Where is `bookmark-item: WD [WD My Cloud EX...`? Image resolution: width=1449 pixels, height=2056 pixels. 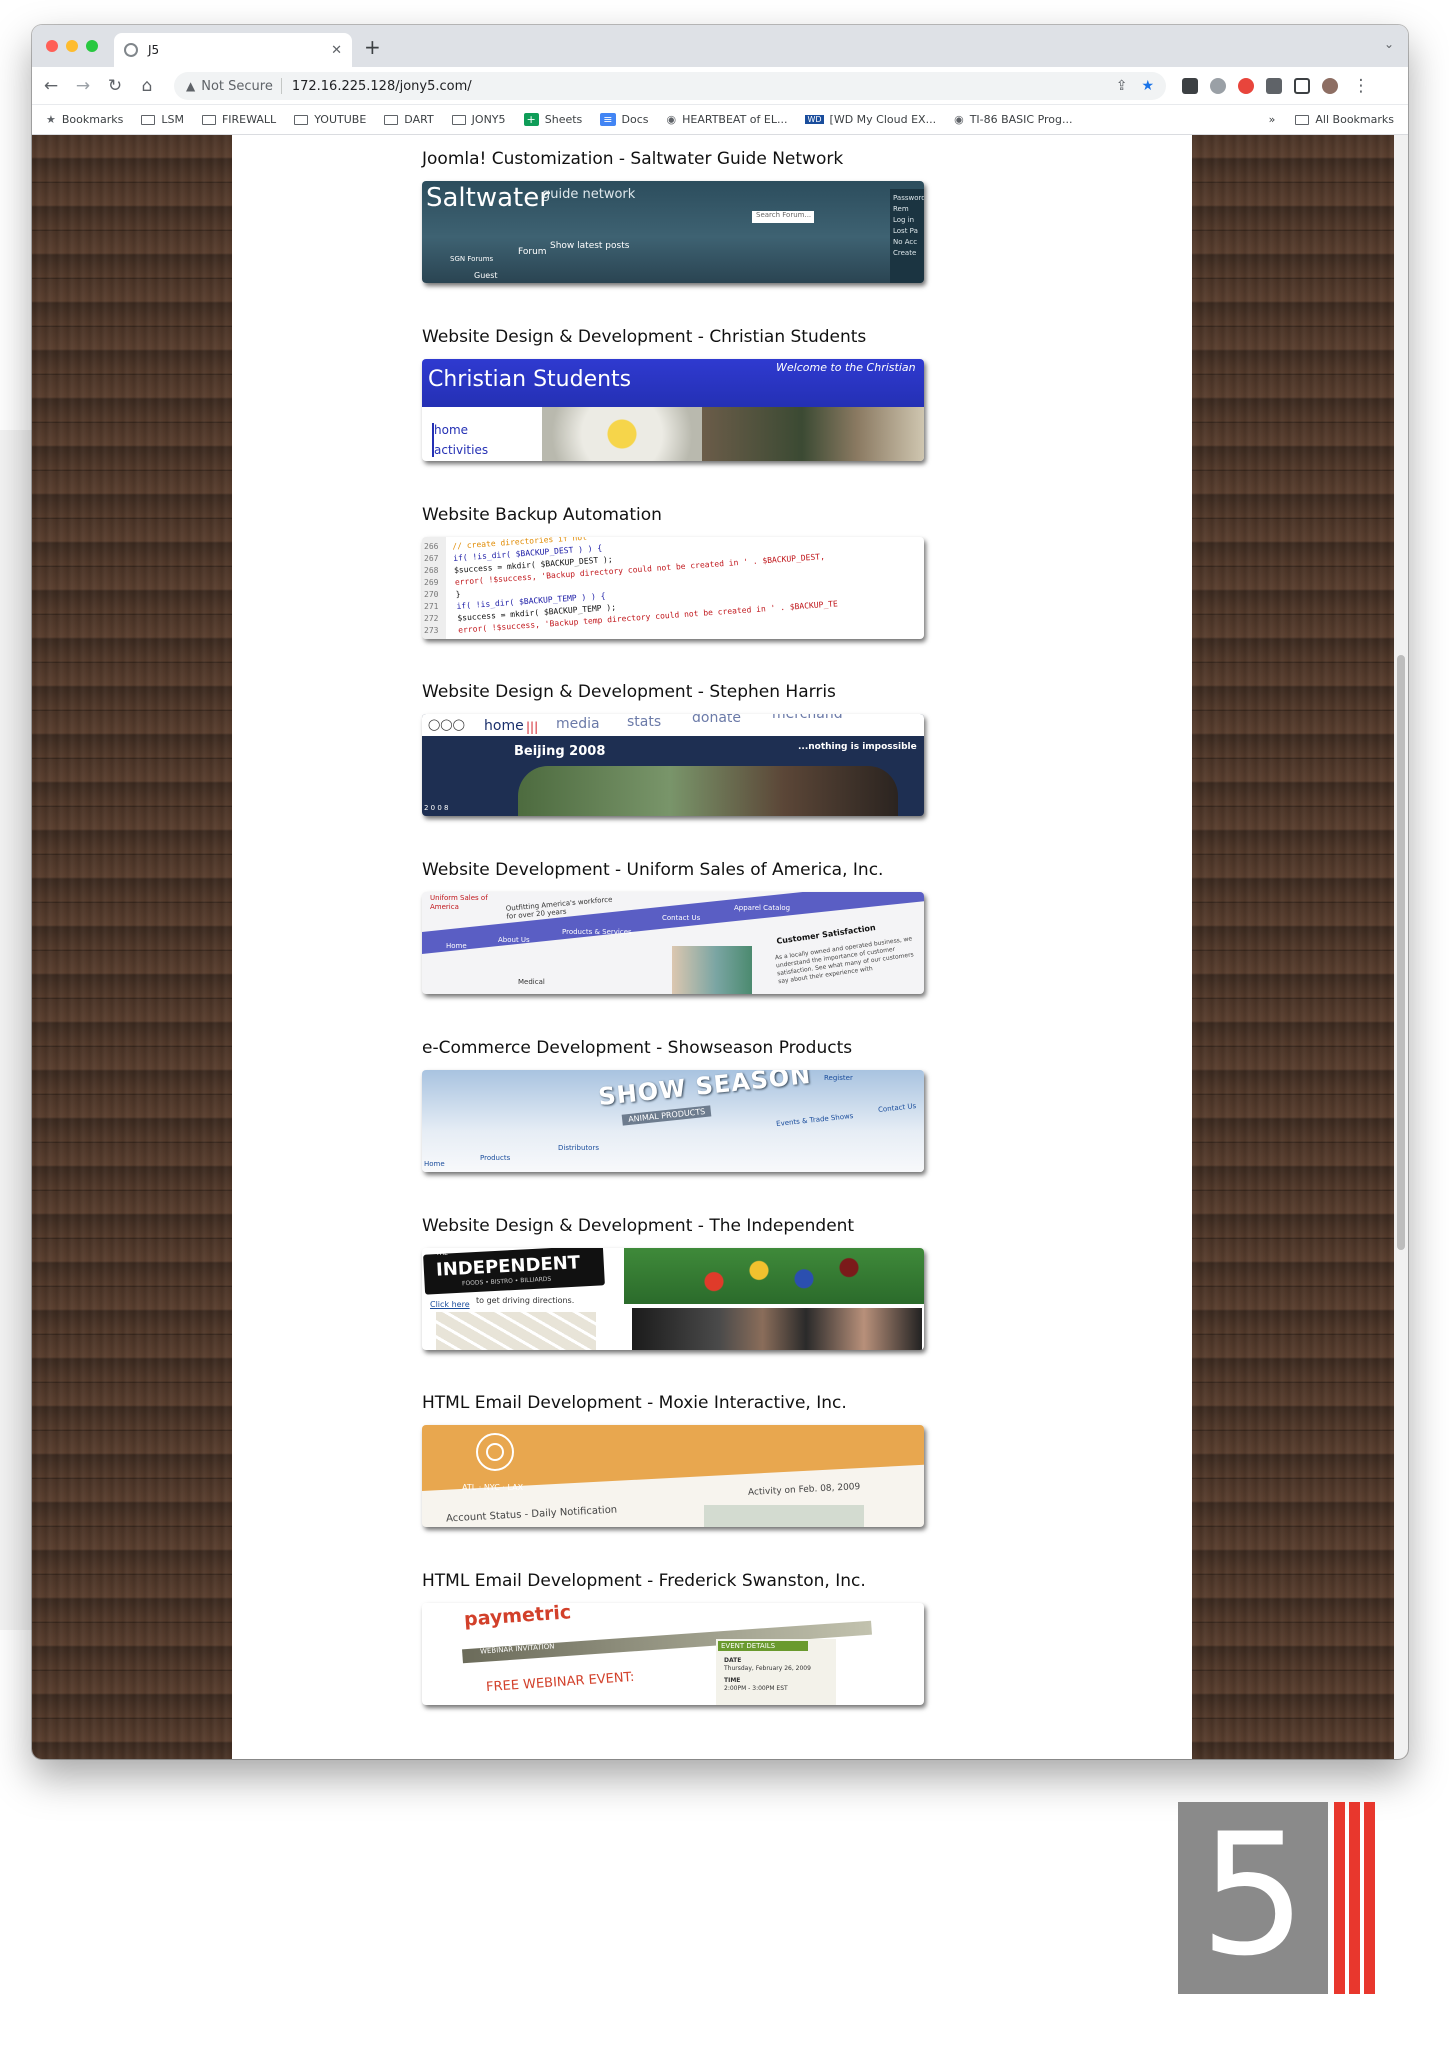 bookmark-item: WD [WD My Cloud EX... is located at coordinates (870, 119).